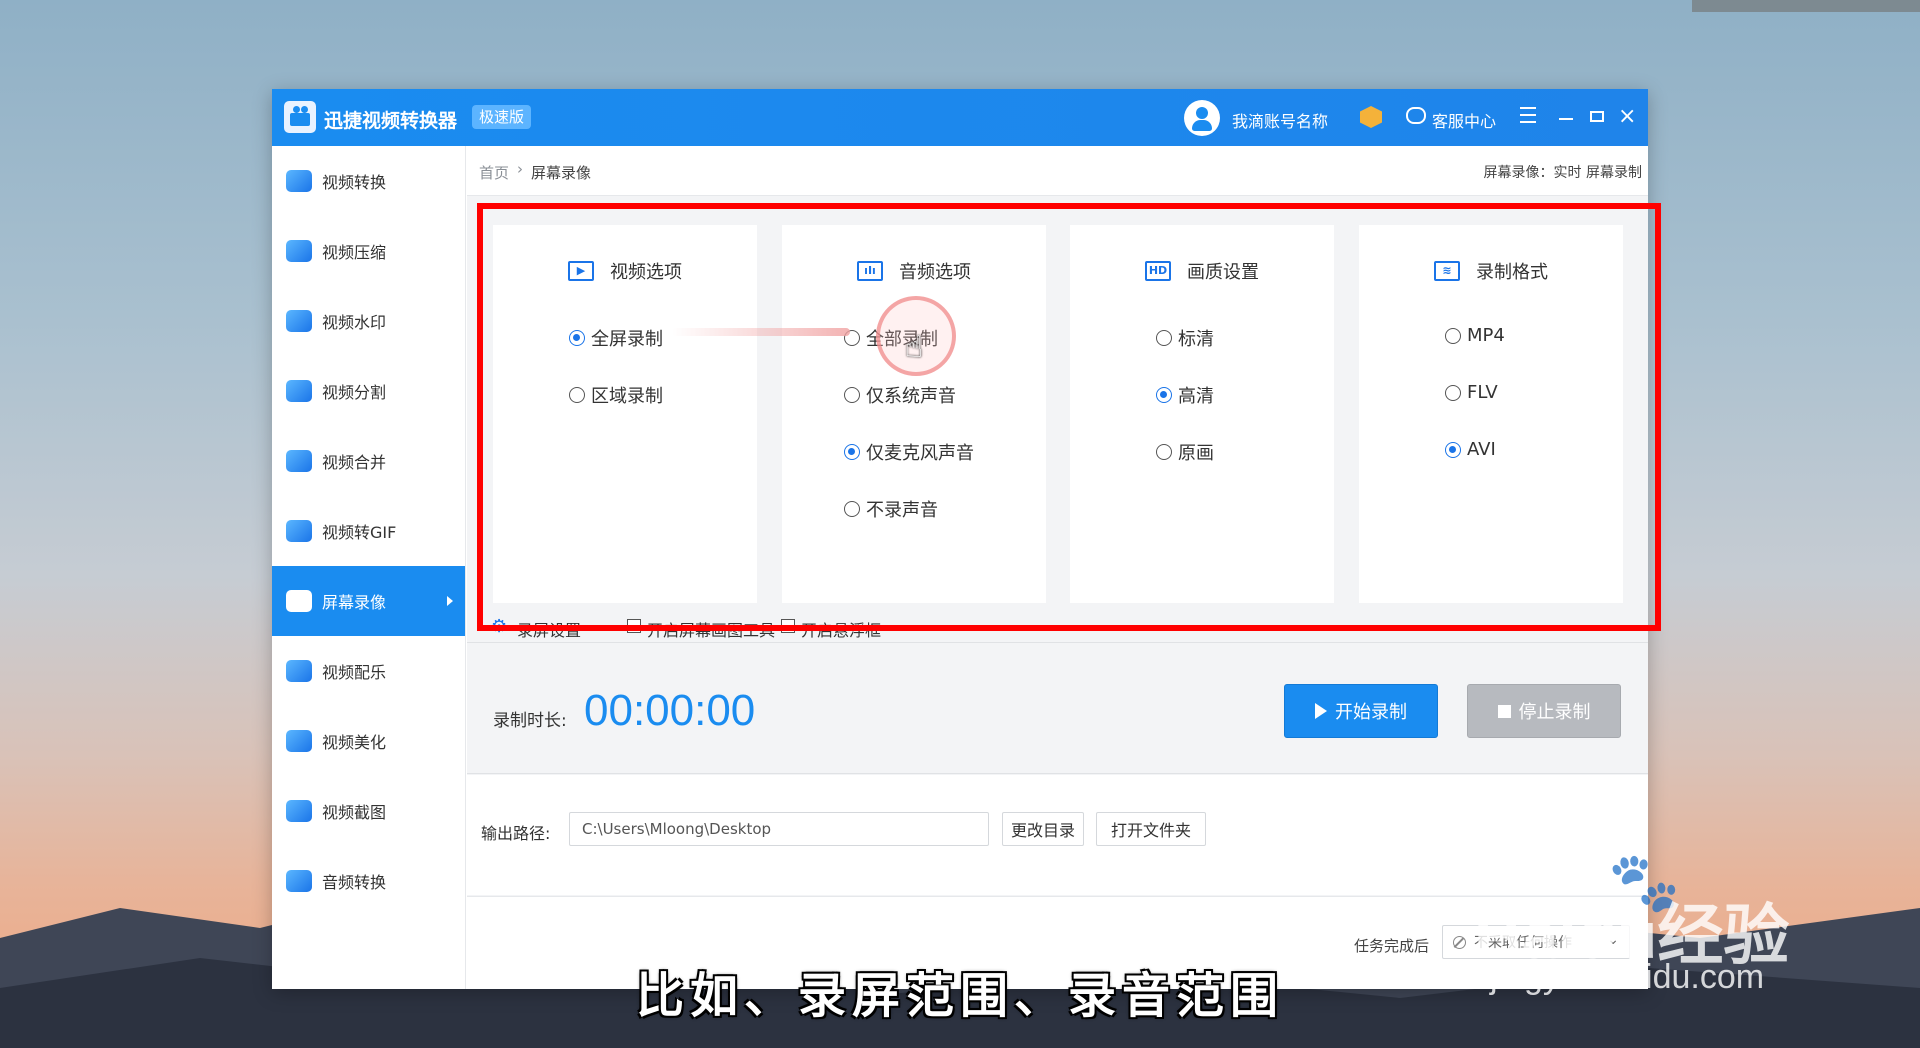 Image resolution: width=1920 pixels, height=1048 pixels. Describe the element at coordinates (761, 332) in the screenshot. I see `cursor-trail` at that location.